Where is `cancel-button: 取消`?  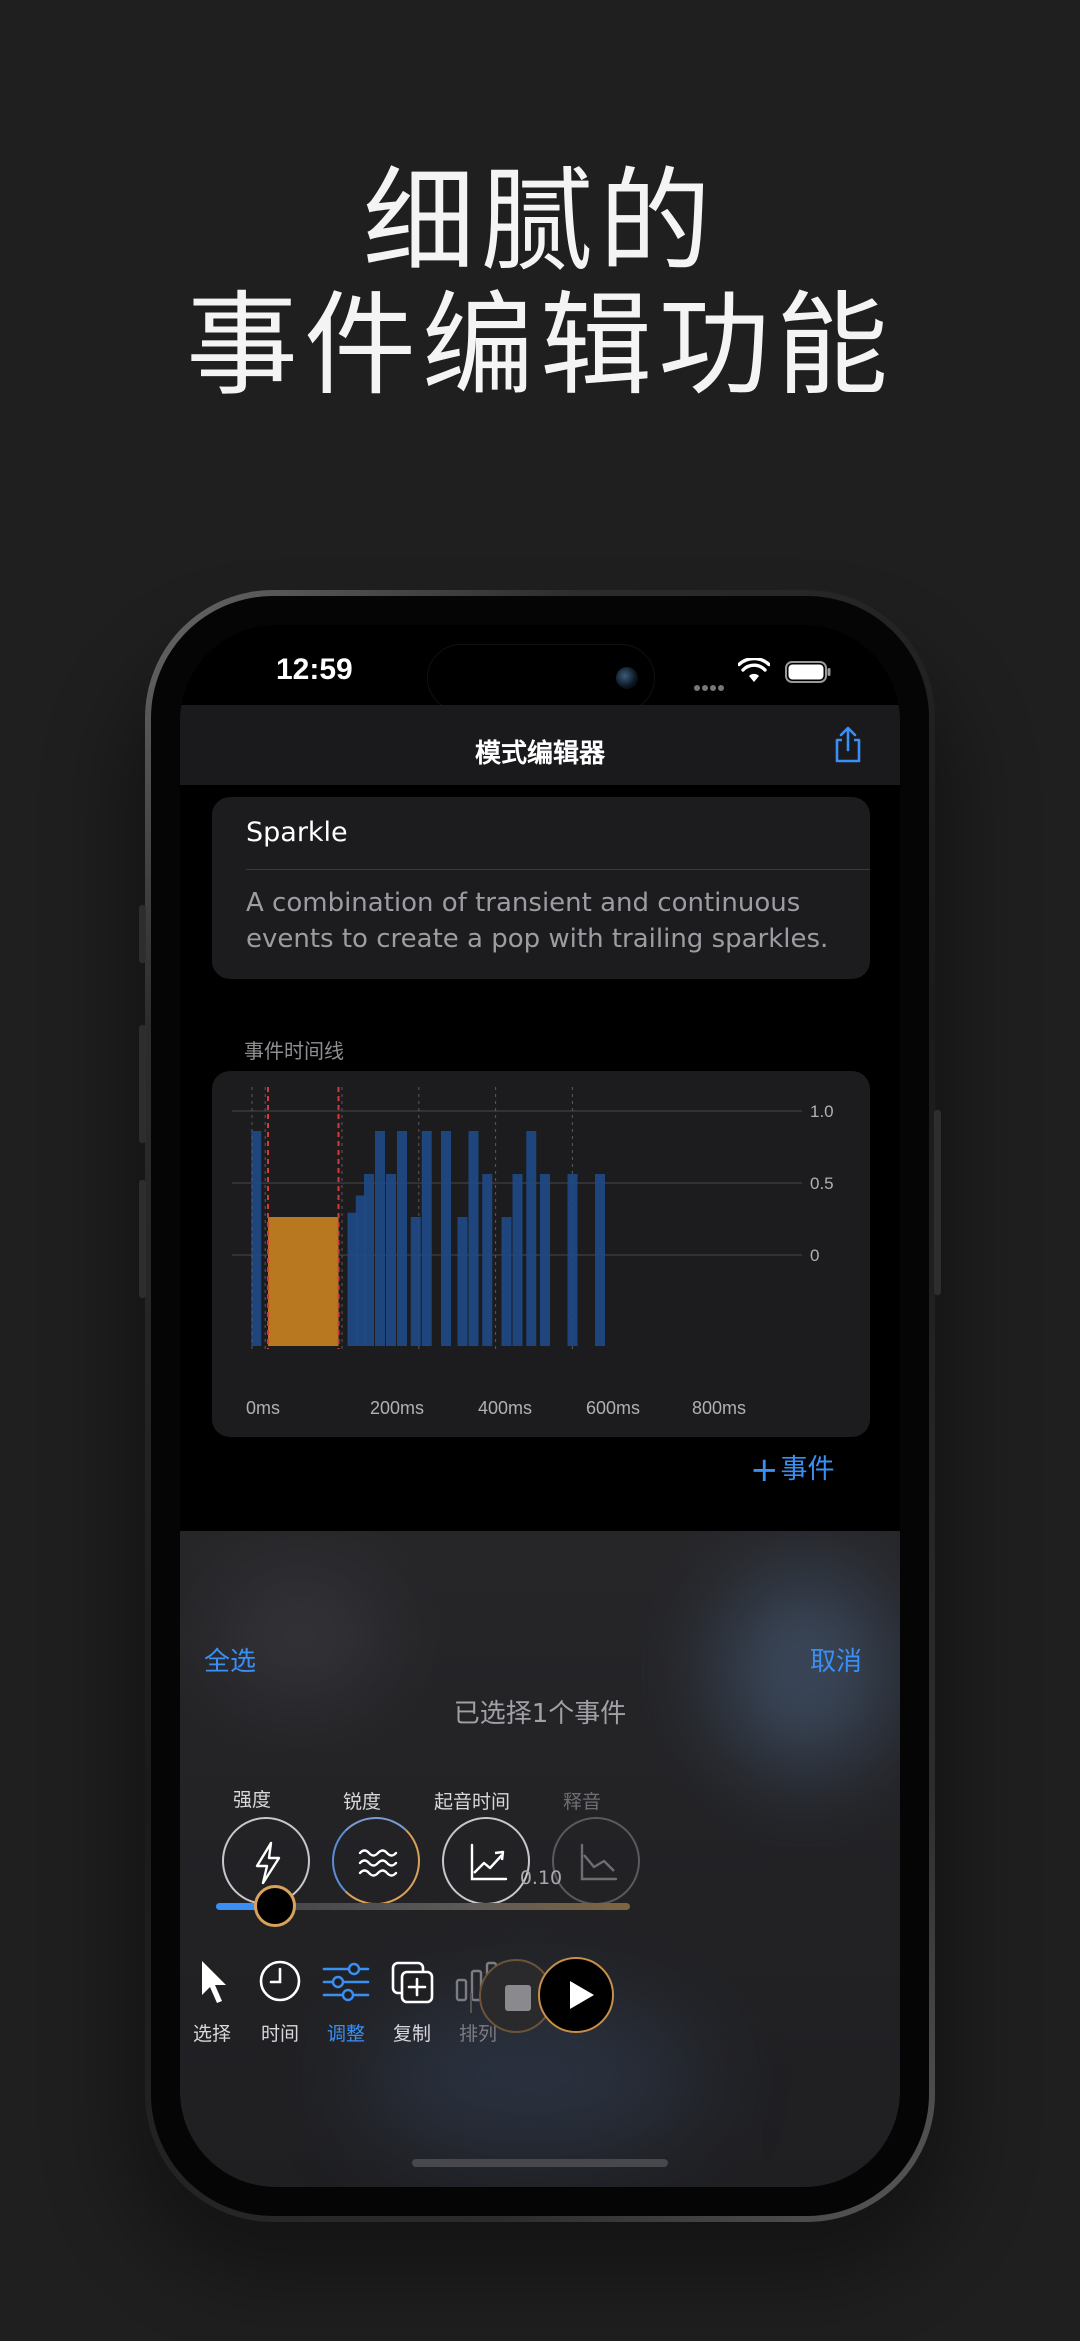
cancel-button: 取消 is located at coordinates (836, 1659).